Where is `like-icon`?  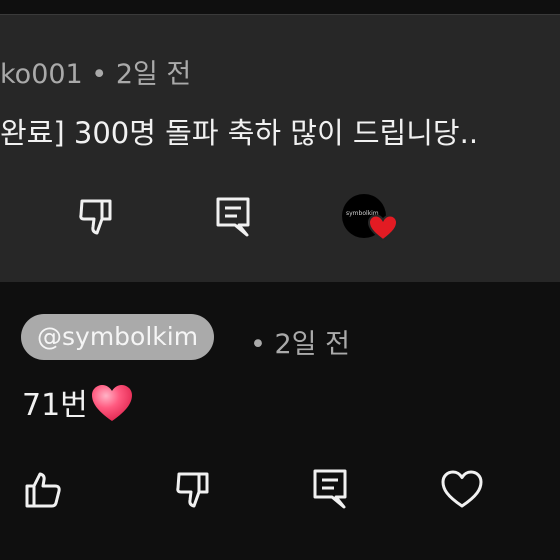
like-icon is located at coordinates (43, 490).